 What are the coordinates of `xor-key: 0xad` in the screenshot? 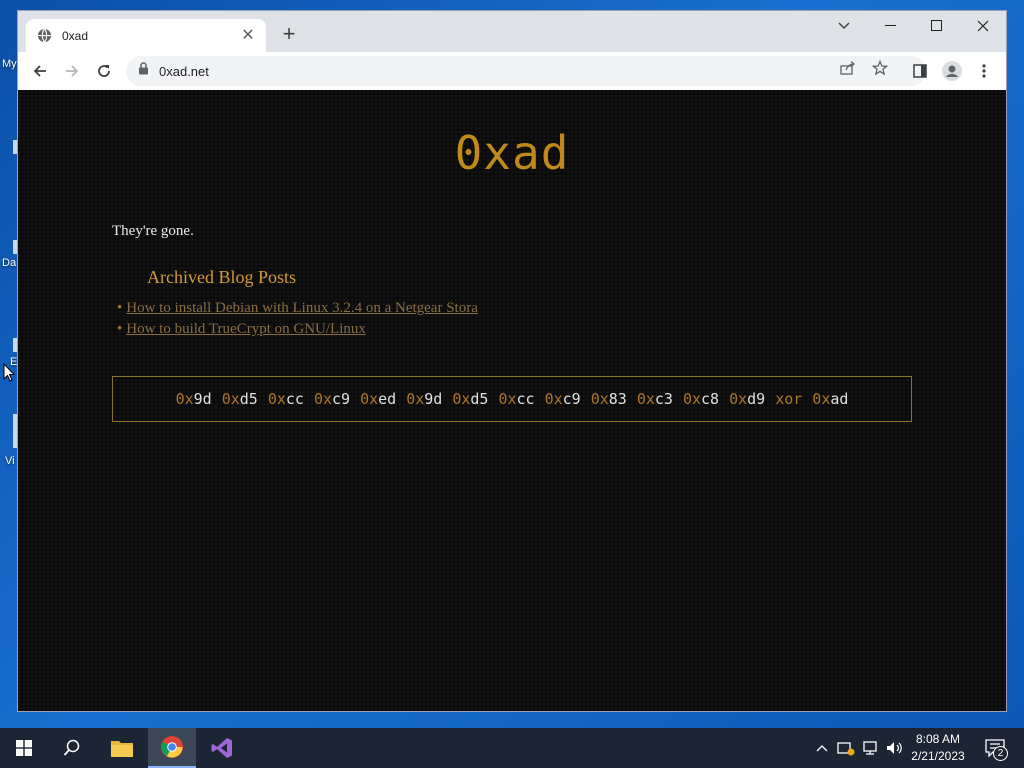 It's located at (830, 399).